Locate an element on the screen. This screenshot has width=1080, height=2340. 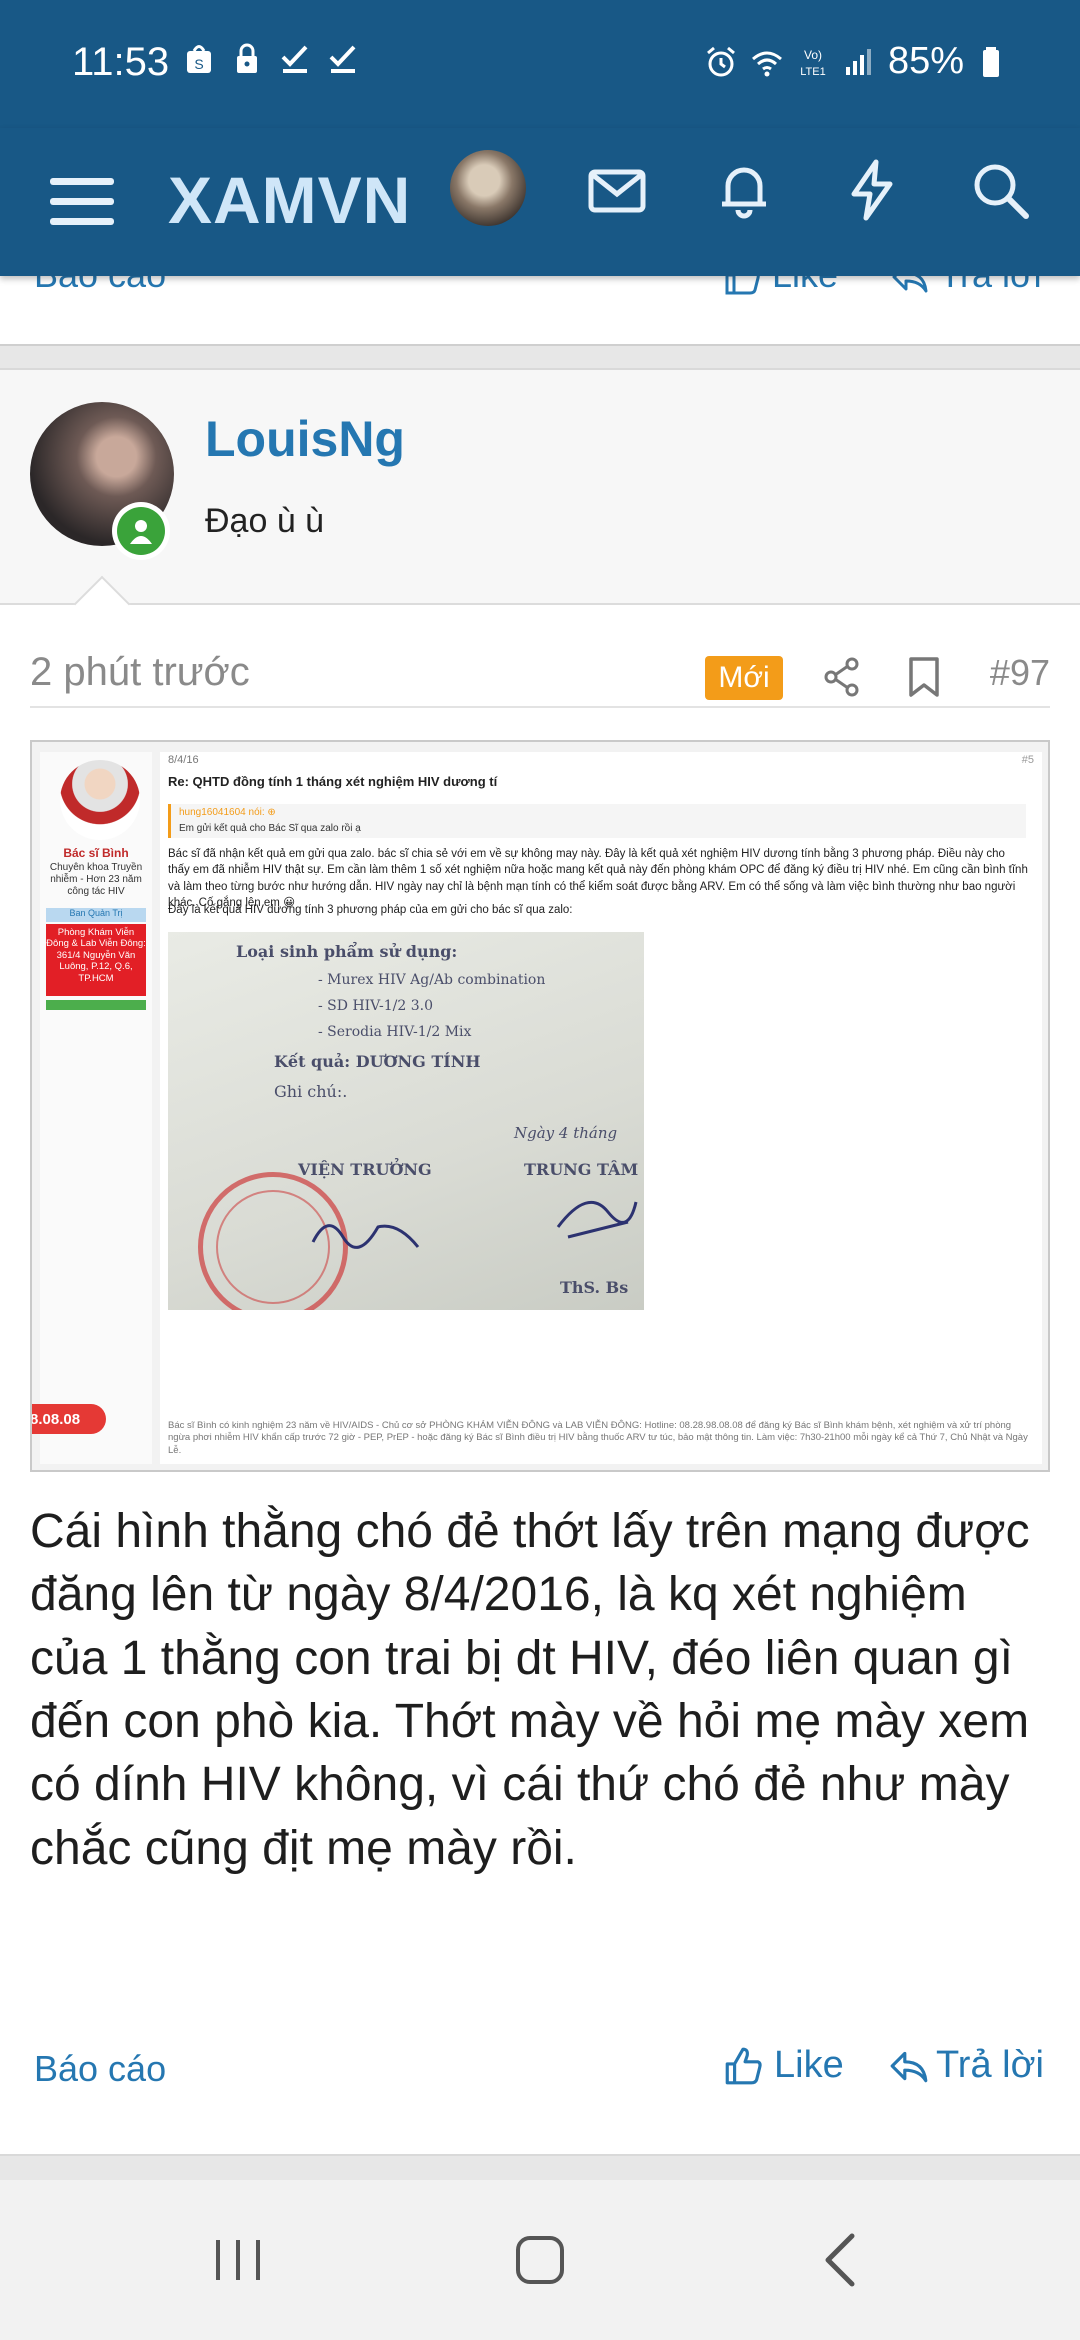
image-post-date: 8/4/16 is located at coordinates (183, 760).